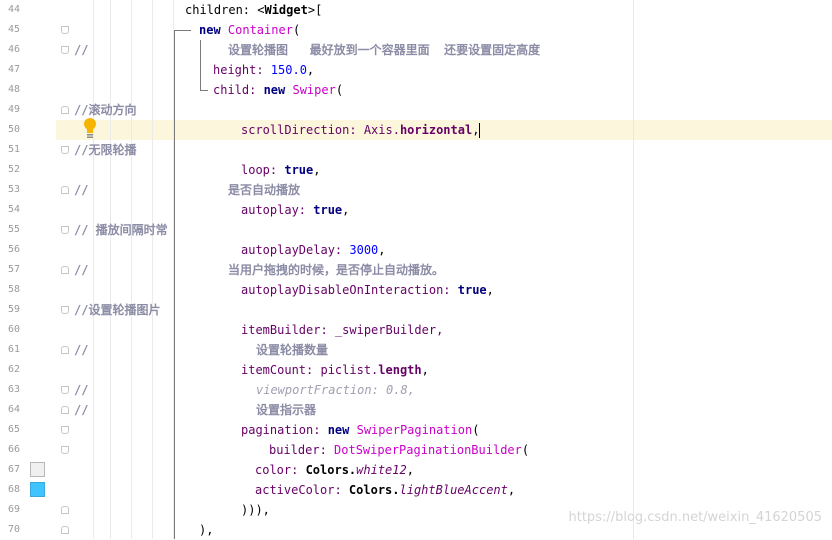 The width and height of the screenshot is (832, 540). I want to click on code-line-60: itemBuilder: _swiperBuilder,, so click(342, 330).